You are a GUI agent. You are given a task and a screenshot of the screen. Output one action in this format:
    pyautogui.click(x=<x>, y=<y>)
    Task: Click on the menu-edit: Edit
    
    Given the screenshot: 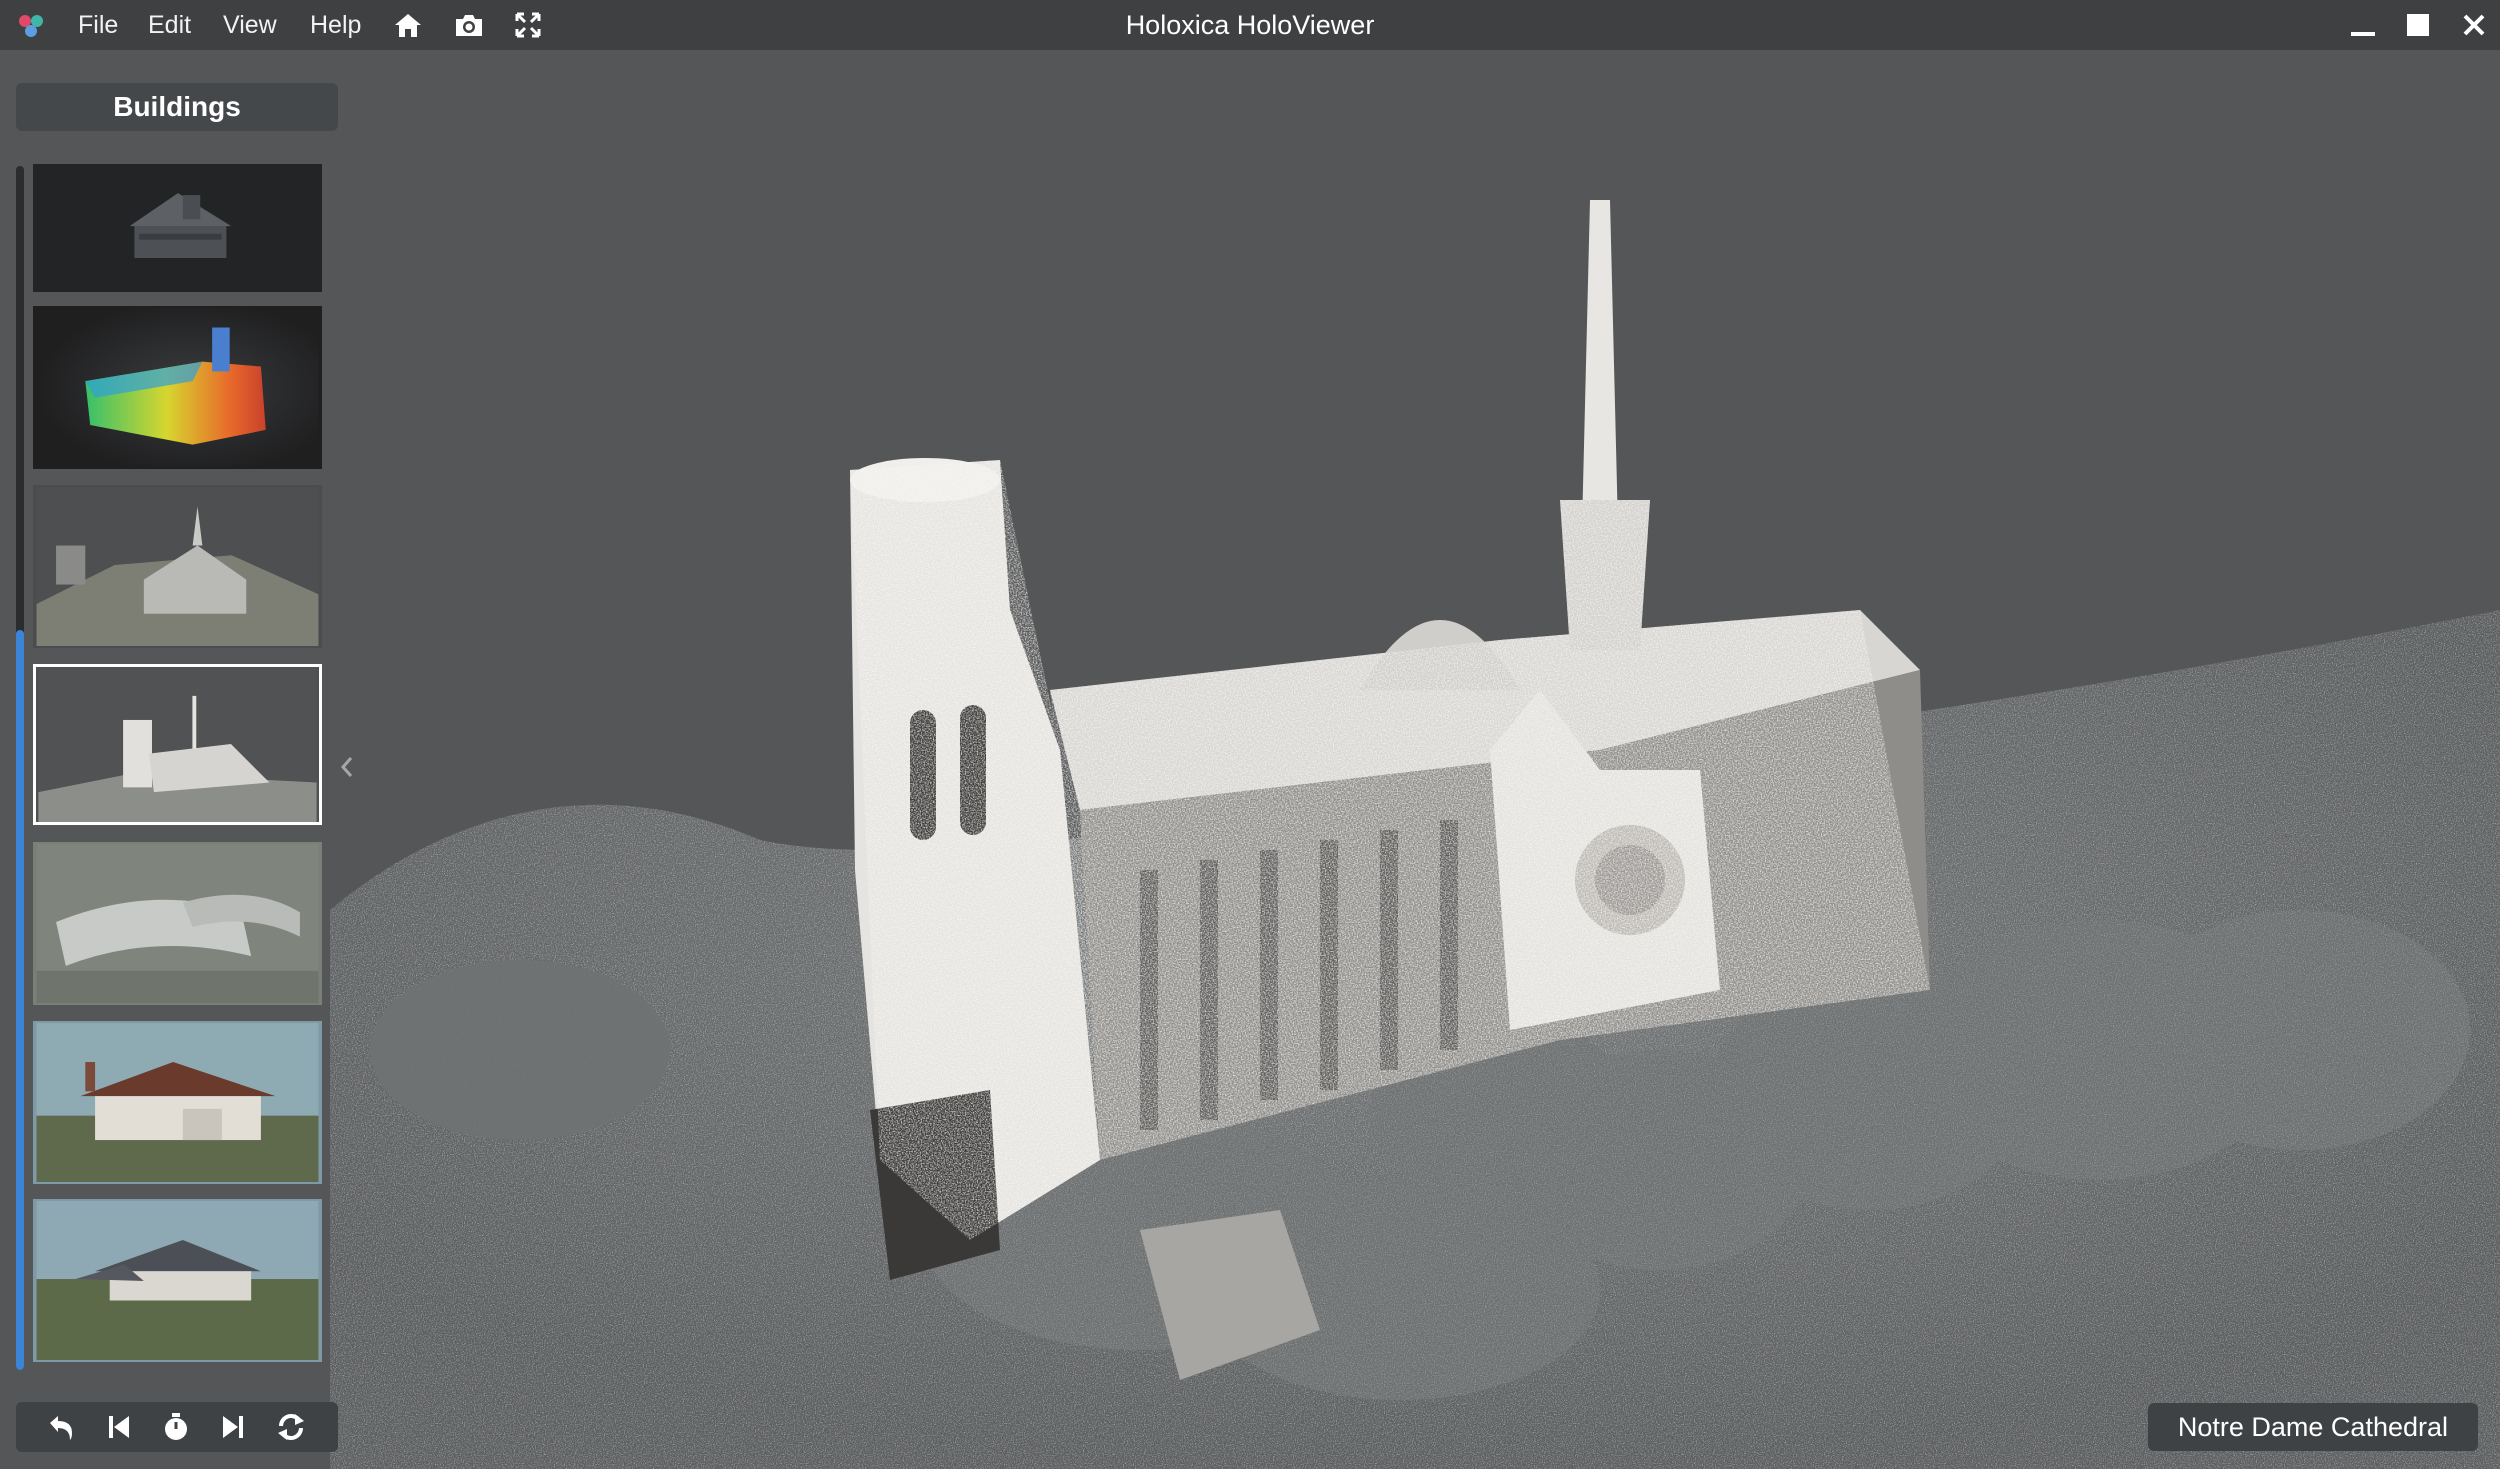 What is the action you would take?
    pyautogui.click(x=169, y=25)
    